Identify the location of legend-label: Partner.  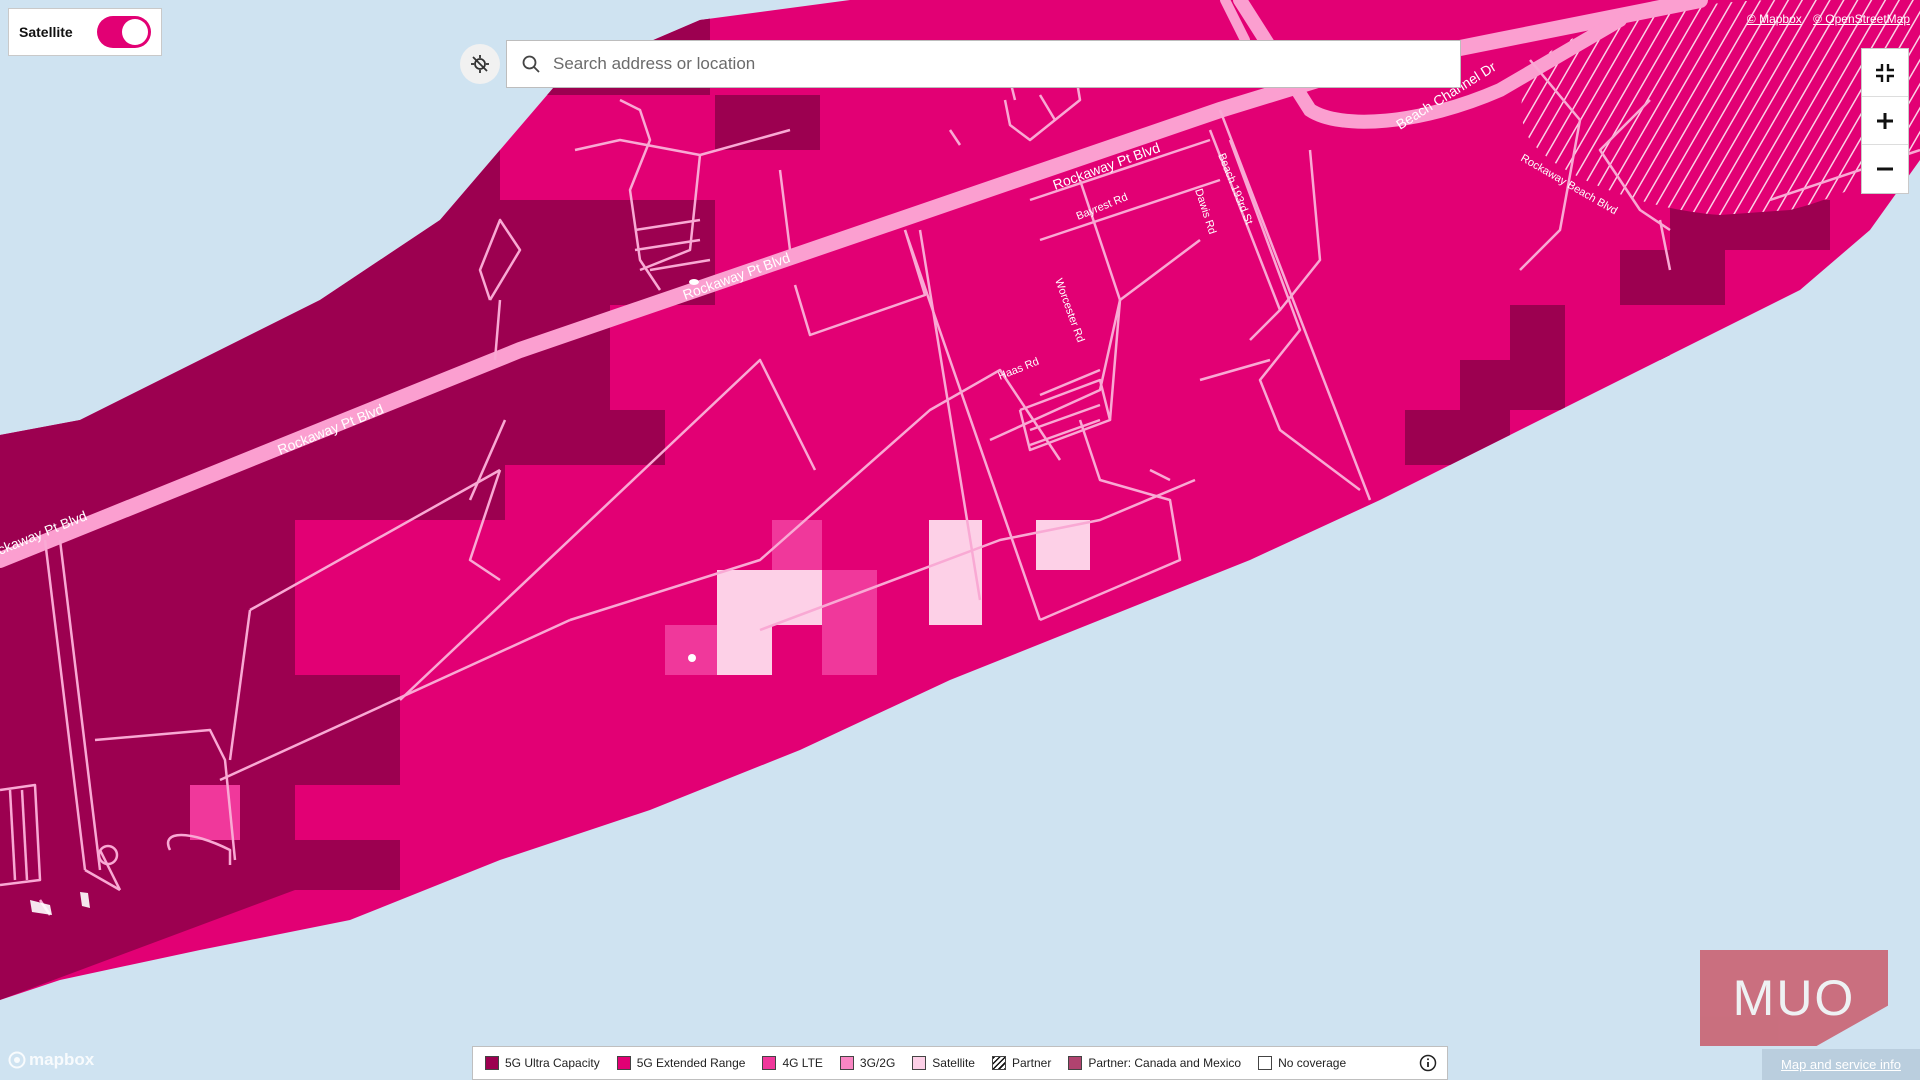
(1031, 1063).